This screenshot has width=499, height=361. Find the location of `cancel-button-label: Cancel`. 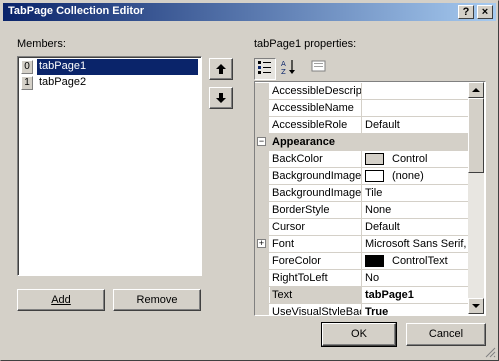

cancel-button-label: Cancel is located at coordinates (446, 334).